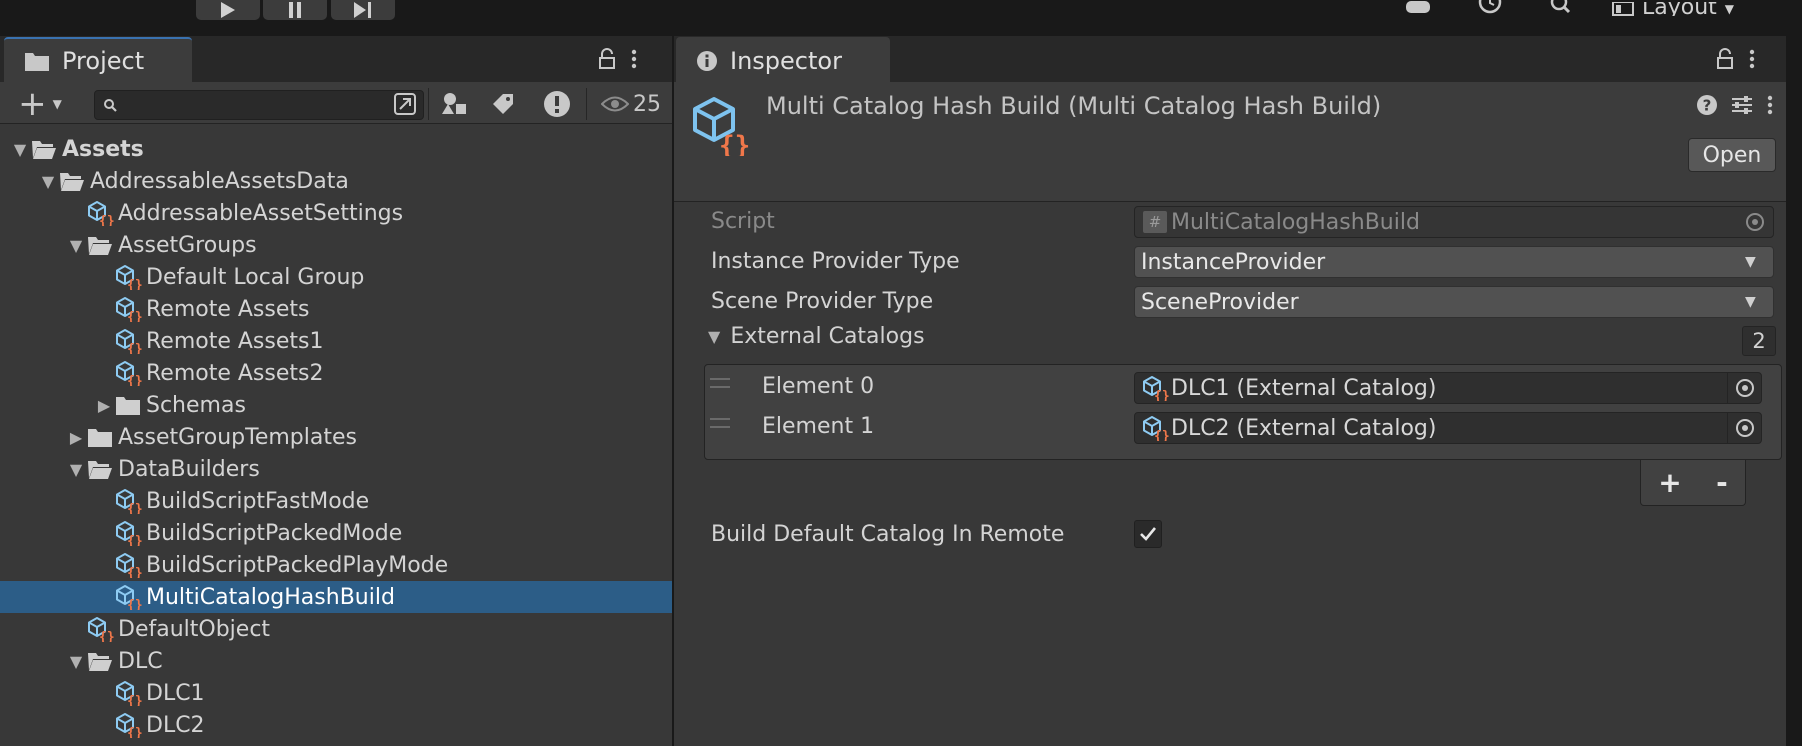 This screenshot has height=746, width=1802. What do you see at coordinates (1732, 155) in the screenshot?
I see `open-button: Open` at bounding box center [1732, 155].